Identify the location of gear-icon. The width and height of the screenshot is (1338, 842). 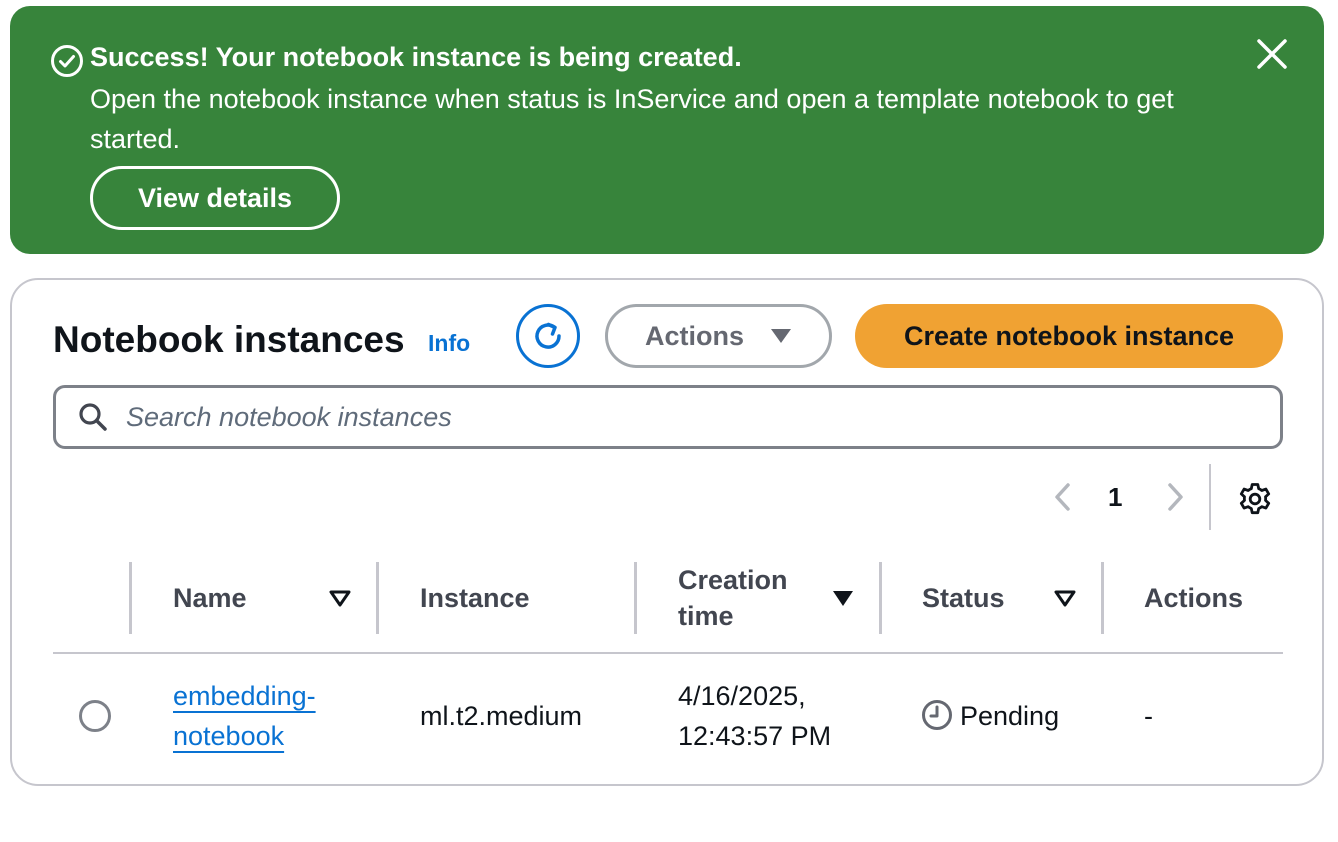
(1255, 499).